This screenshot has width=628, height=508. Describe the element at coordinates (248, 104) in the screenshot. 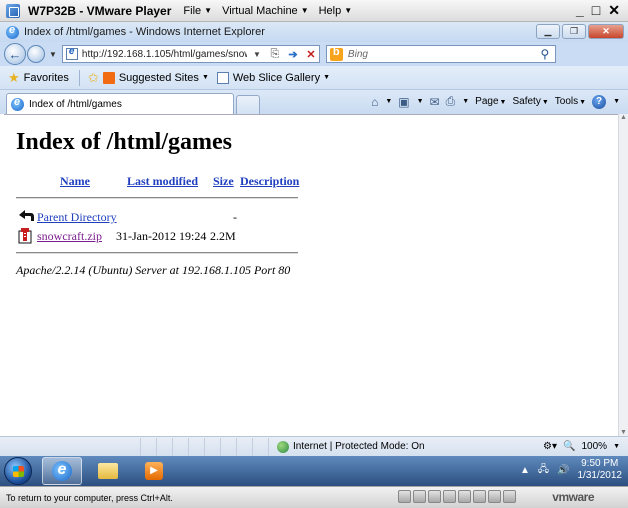

I see `new-tab-button` at that location.